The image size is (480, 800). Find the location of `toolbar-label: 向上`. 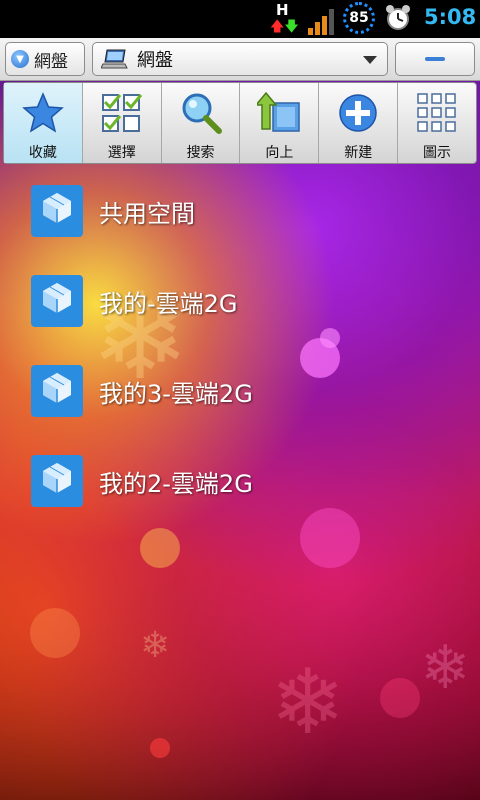

toolbar-label: 向上 is located at coordinates (279, 153).